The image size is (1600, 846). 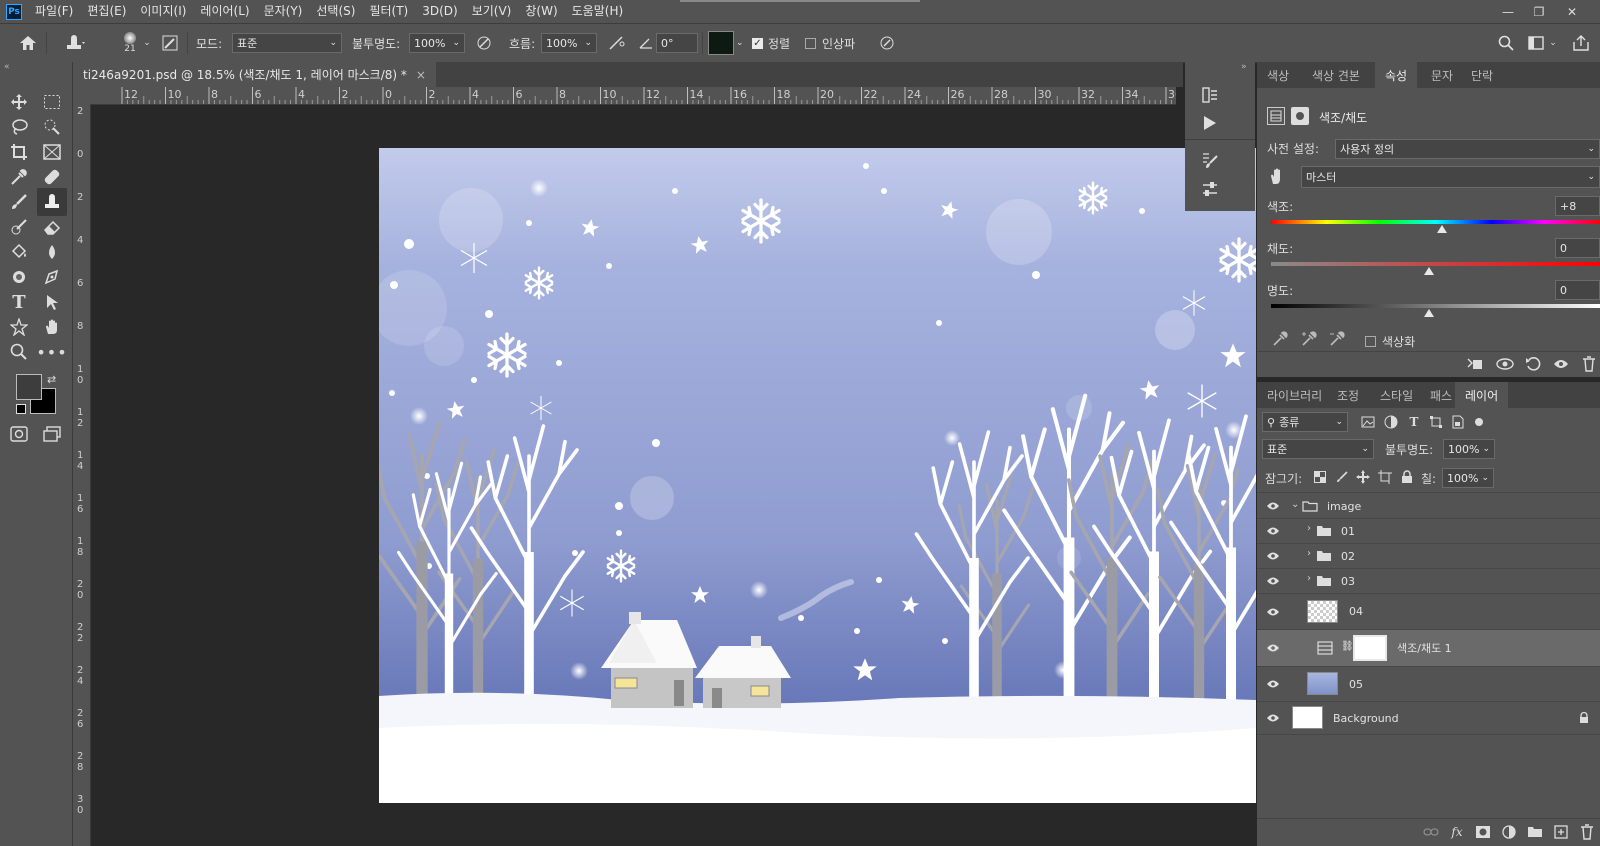 What do you see at coordinates (1483, 832) in the screenshot?
I see `add-mask-icon` at bounding box center [1483, 832].